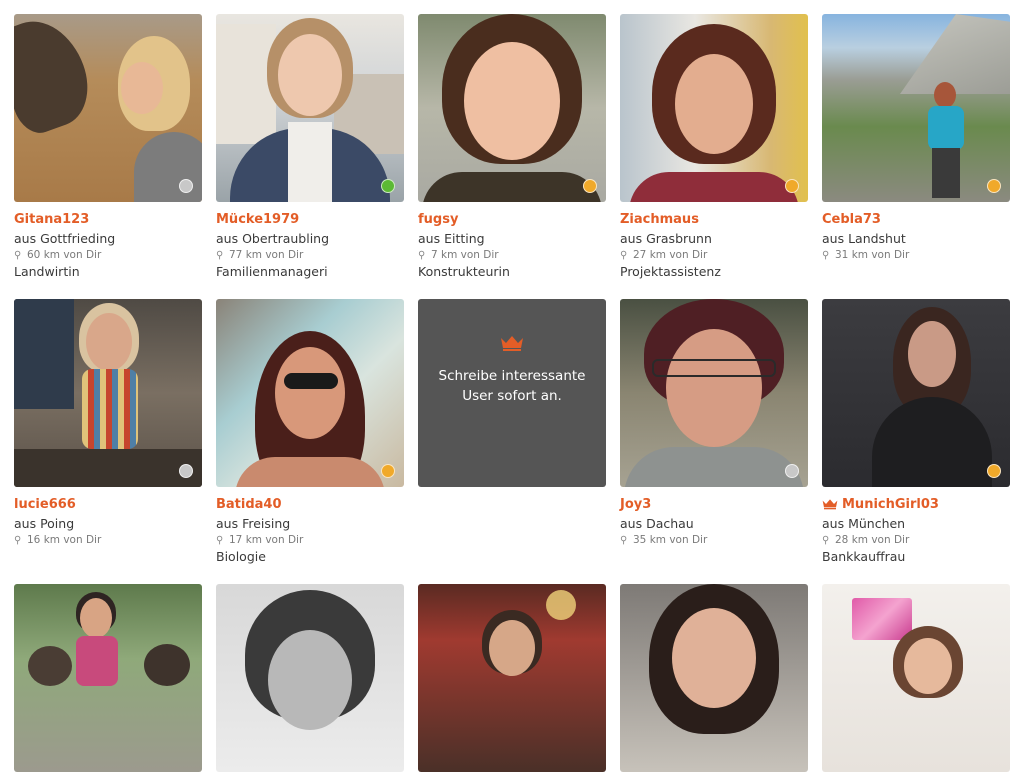  I want to click on profile-distance: ⚲ 16 km von Dir, so click(57, 540).